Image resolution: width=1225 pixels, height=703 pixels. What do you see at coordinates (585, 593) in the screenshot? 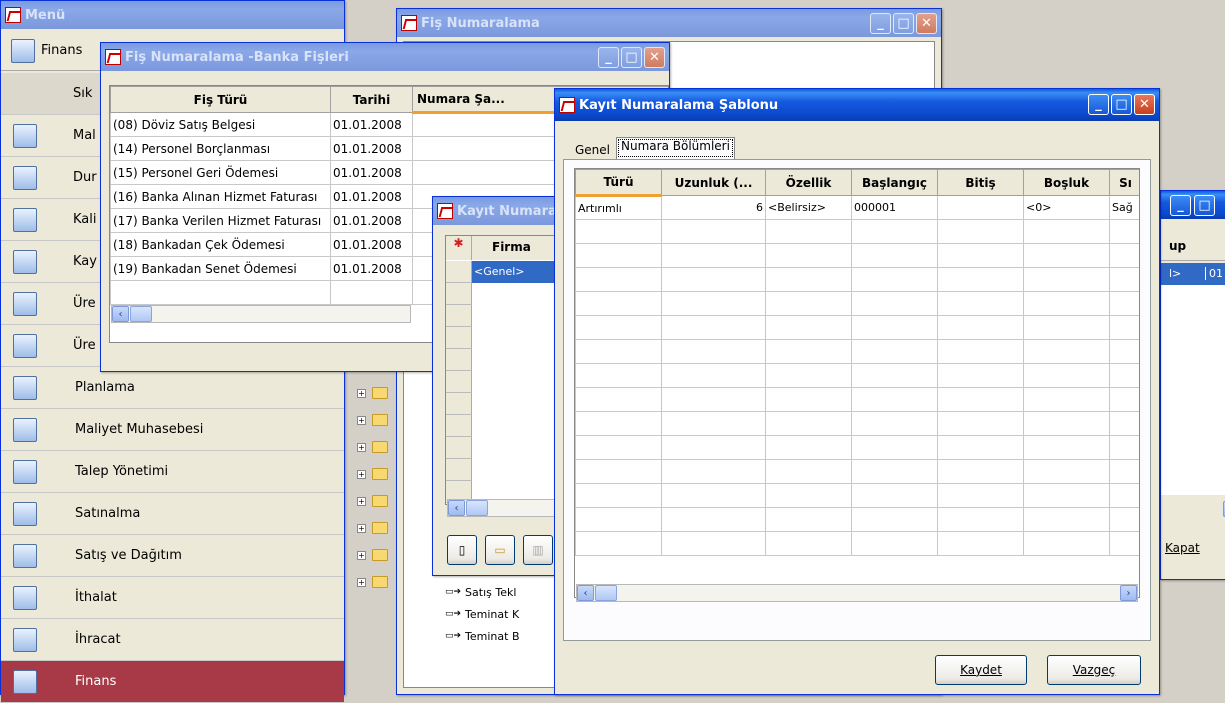
I see `scroll-left-icon: ‹` at bounding box center [585, 593].